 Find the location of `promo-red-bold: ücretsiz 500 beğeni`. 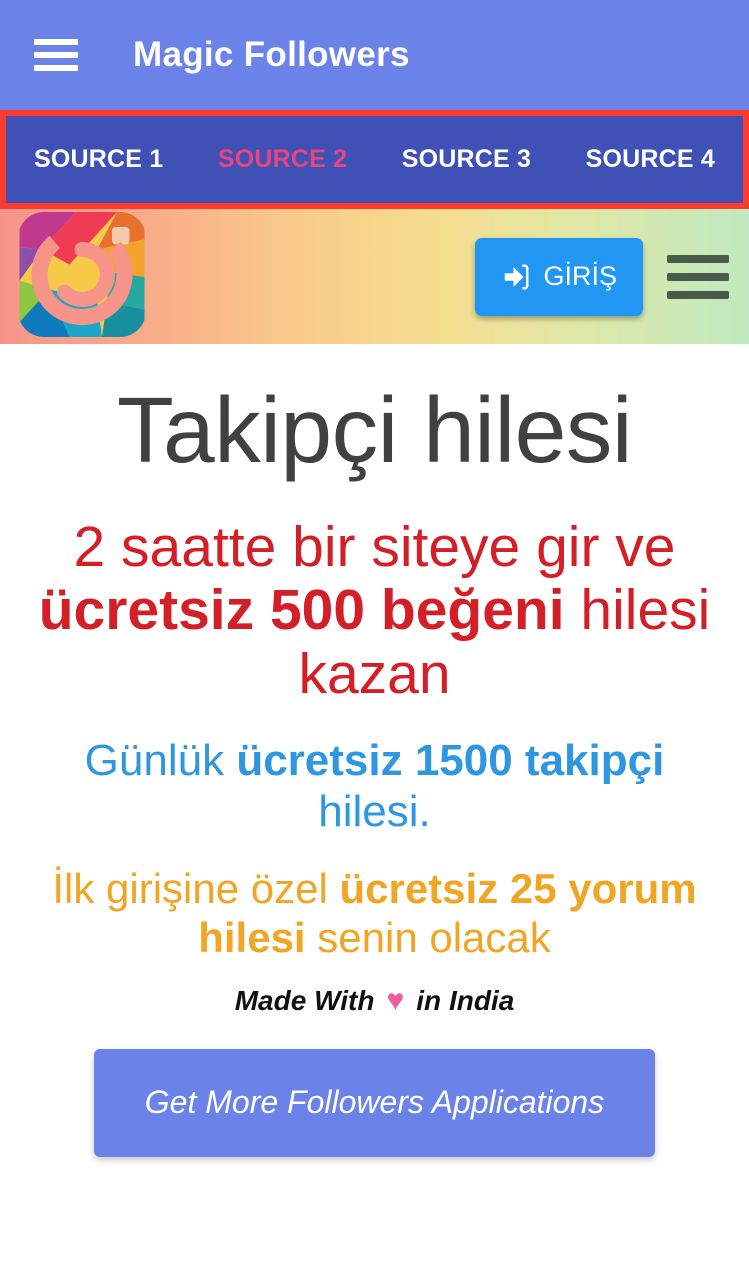

promo-red-bold: ücretsiz 500 beğeni is located at coordinates (301, 610).